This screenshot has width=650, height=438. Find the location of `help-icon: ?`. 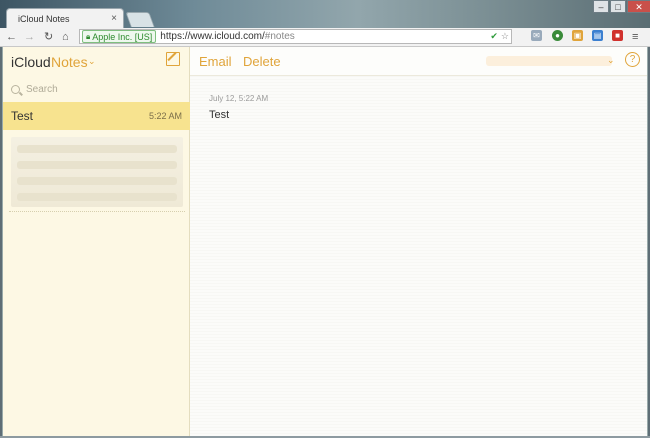

help-icon: ? is located at coordinates (632, 59).